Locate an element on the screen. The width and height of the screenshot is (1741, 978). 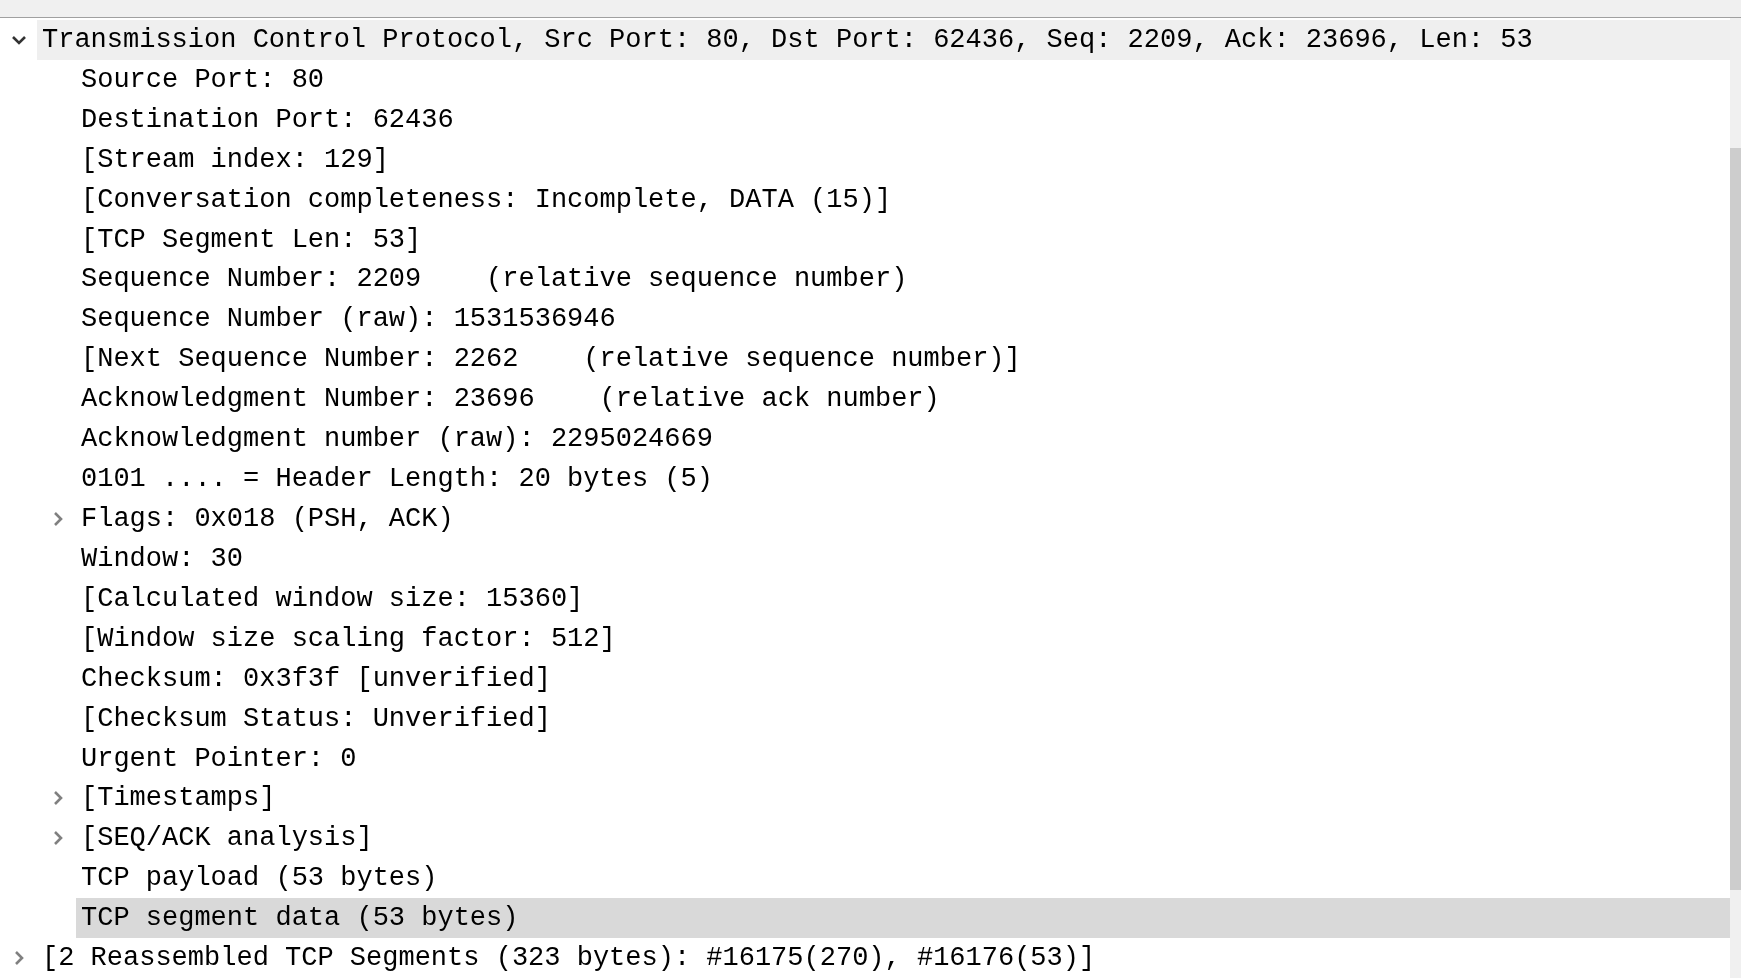
tree-item: Destination Port: 62436 is located at coordinates (903, 119).